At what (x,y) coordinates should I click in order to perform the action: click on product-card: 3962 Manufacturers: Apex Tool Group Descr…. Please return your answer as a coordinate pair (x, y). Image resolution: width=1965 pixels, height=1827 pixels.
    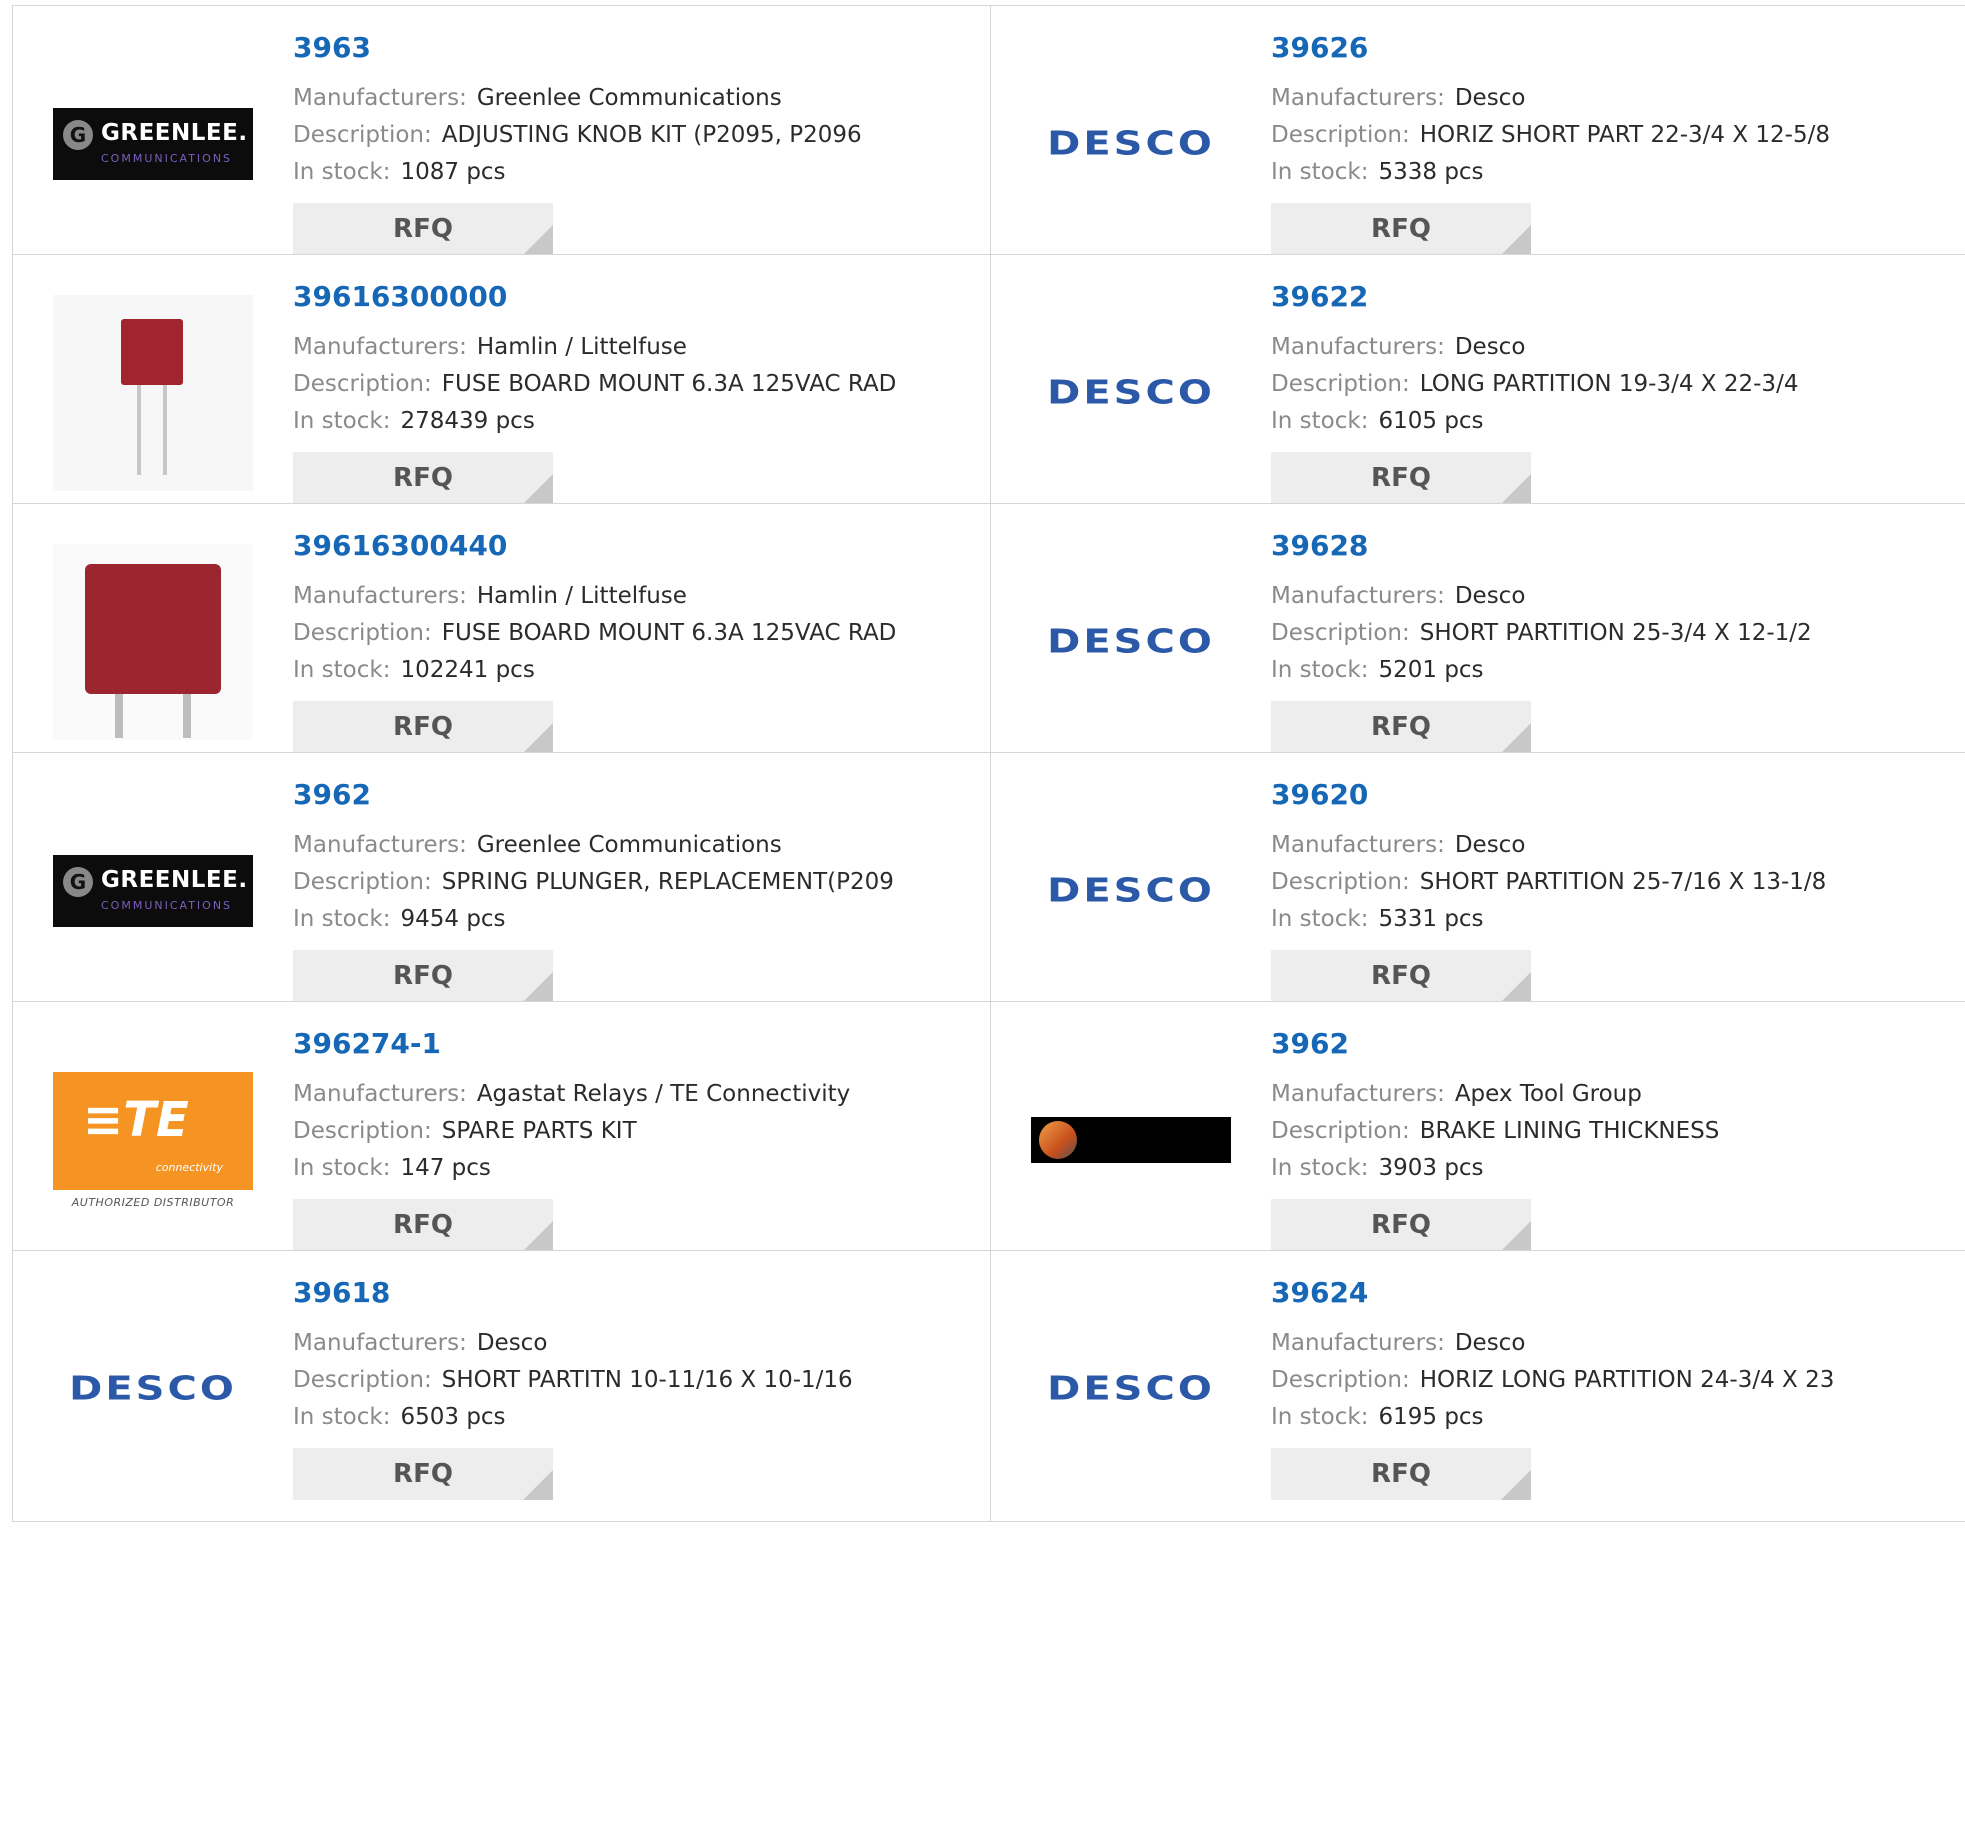
    Looking at the image, I should click on (1478, 1137).